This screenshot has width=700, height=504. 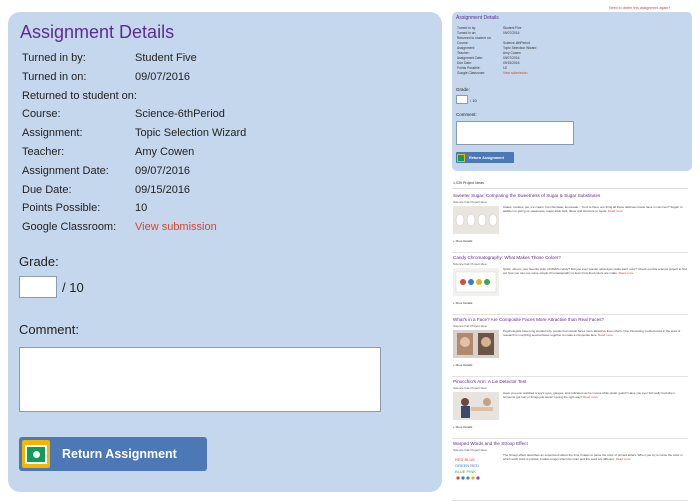 I want to click on project-idea-thumbnail: RED BLUE GREEN RED BLUE PINK, so click(x=476, y=468).